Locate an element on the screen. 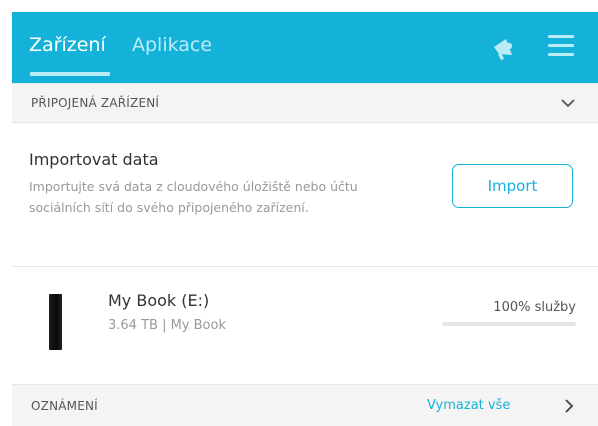 This screenshot has height=426, width=598. tab-apps: Aplikace is located at coordinates (172, 45).